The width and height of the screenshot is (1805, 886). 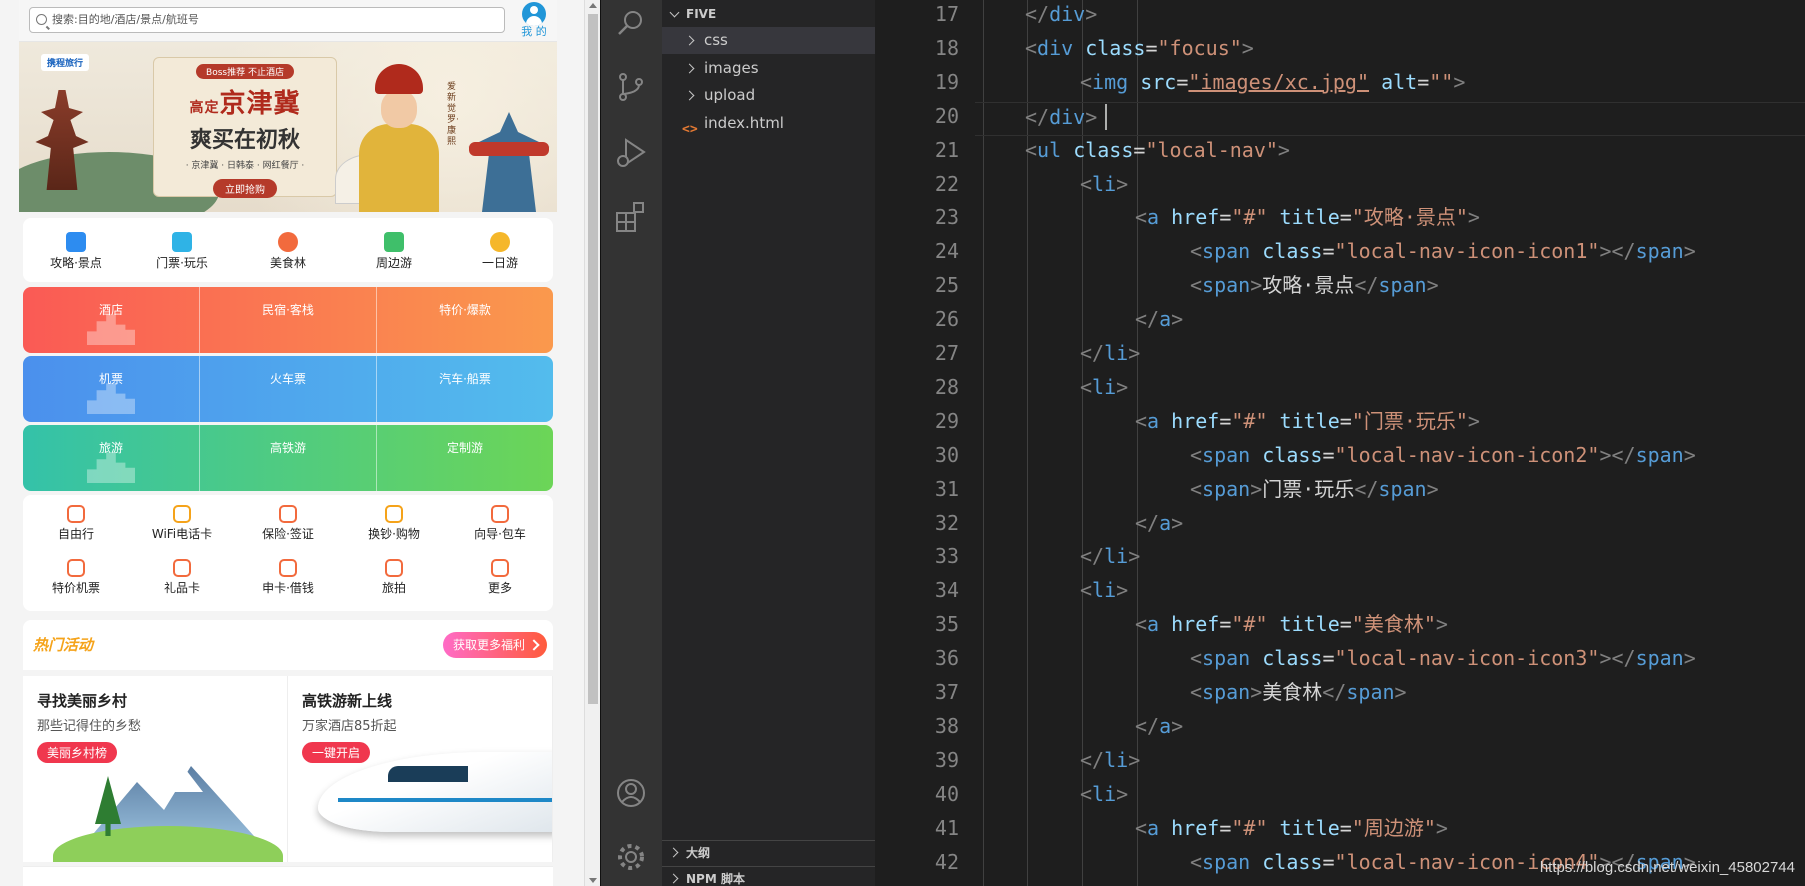 What do you see at coordinates (1116, 556) in the screenshot?
I see `code-token: li` at bounding box center [1116, 556].